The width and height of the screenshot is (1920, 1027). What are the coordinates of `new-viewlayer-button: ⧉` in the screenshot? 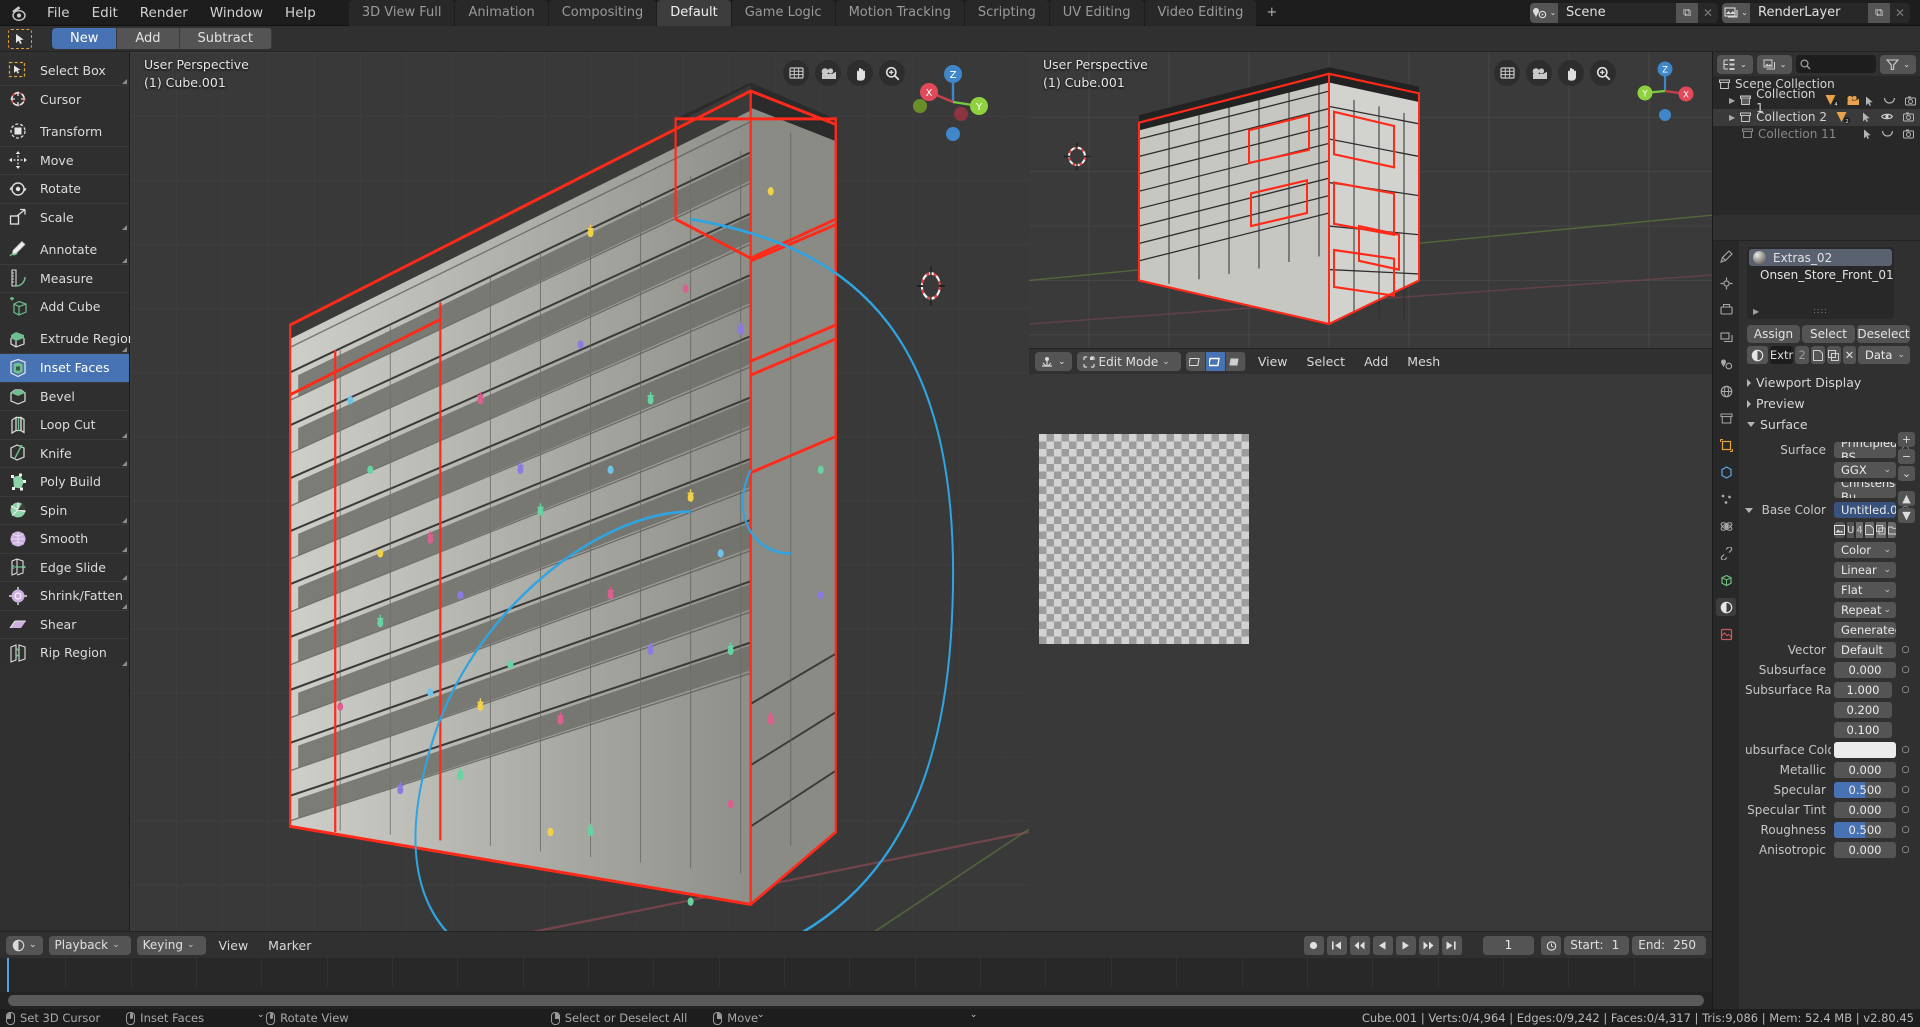 It's located at (1879, 12).